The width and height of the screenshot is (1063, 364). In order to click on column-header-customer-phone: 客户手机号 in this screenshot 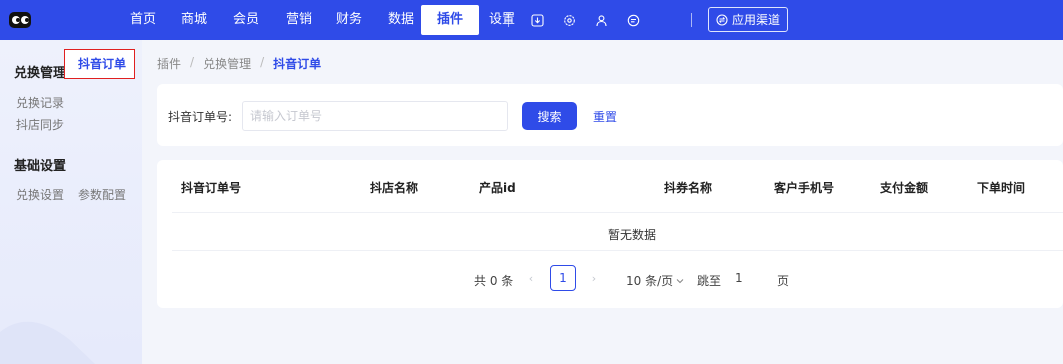, I will do `click(804, 188)`.